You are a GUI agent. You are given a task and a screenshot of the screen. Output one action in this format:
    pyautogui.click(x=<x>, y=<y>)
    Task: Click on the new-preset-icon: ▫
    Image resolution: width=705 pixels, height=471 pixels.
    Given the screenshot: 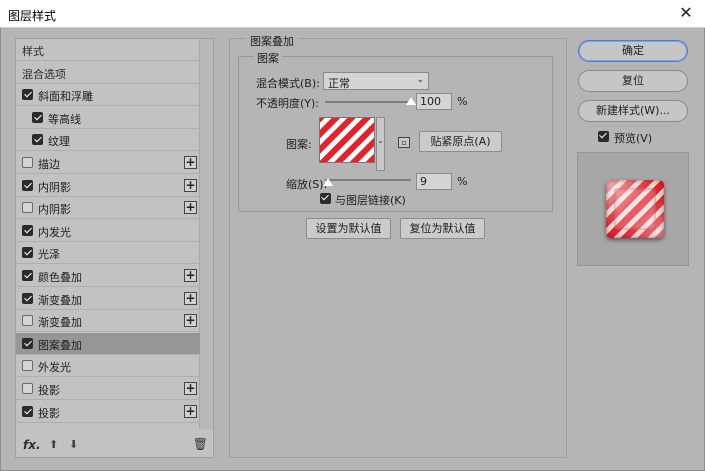 What is the action you would take?
    pyautogui.click(x=404, y=142)
    